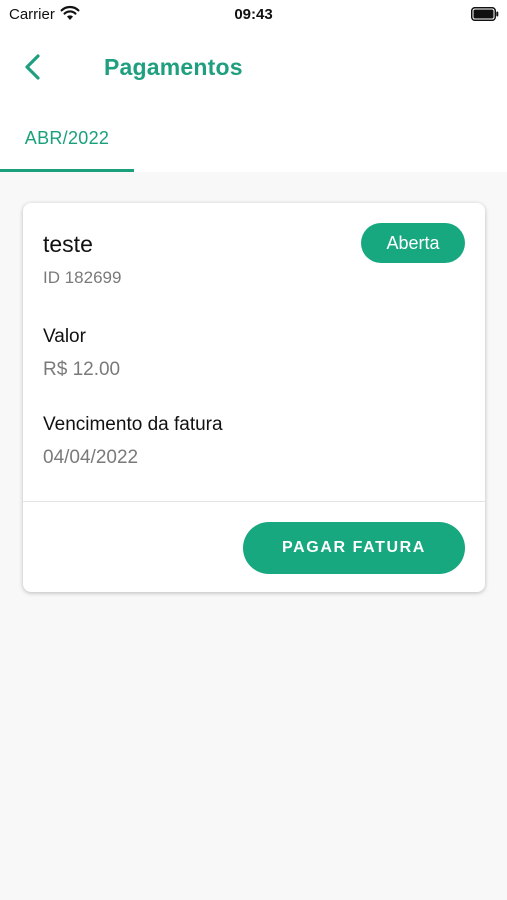  I want to click on page-title: Pagamentos, so click(173, 67).